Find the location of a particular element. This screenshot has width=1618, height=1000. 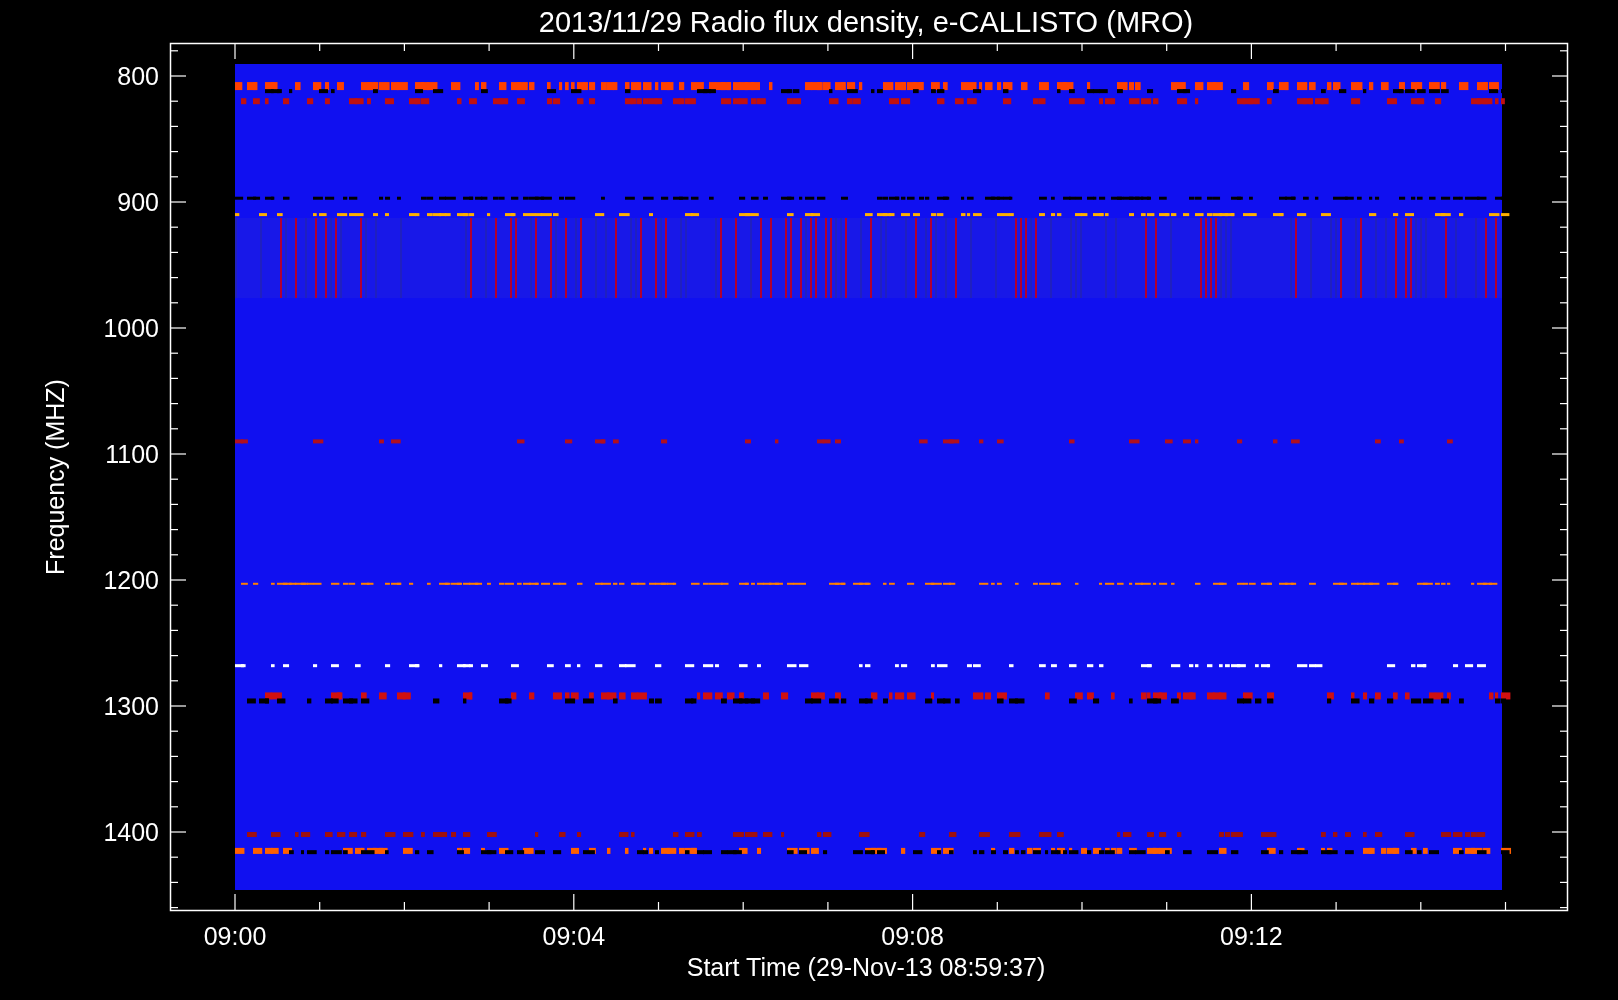

x-tick-label: 09:08 is located at coordinates (912, 936).